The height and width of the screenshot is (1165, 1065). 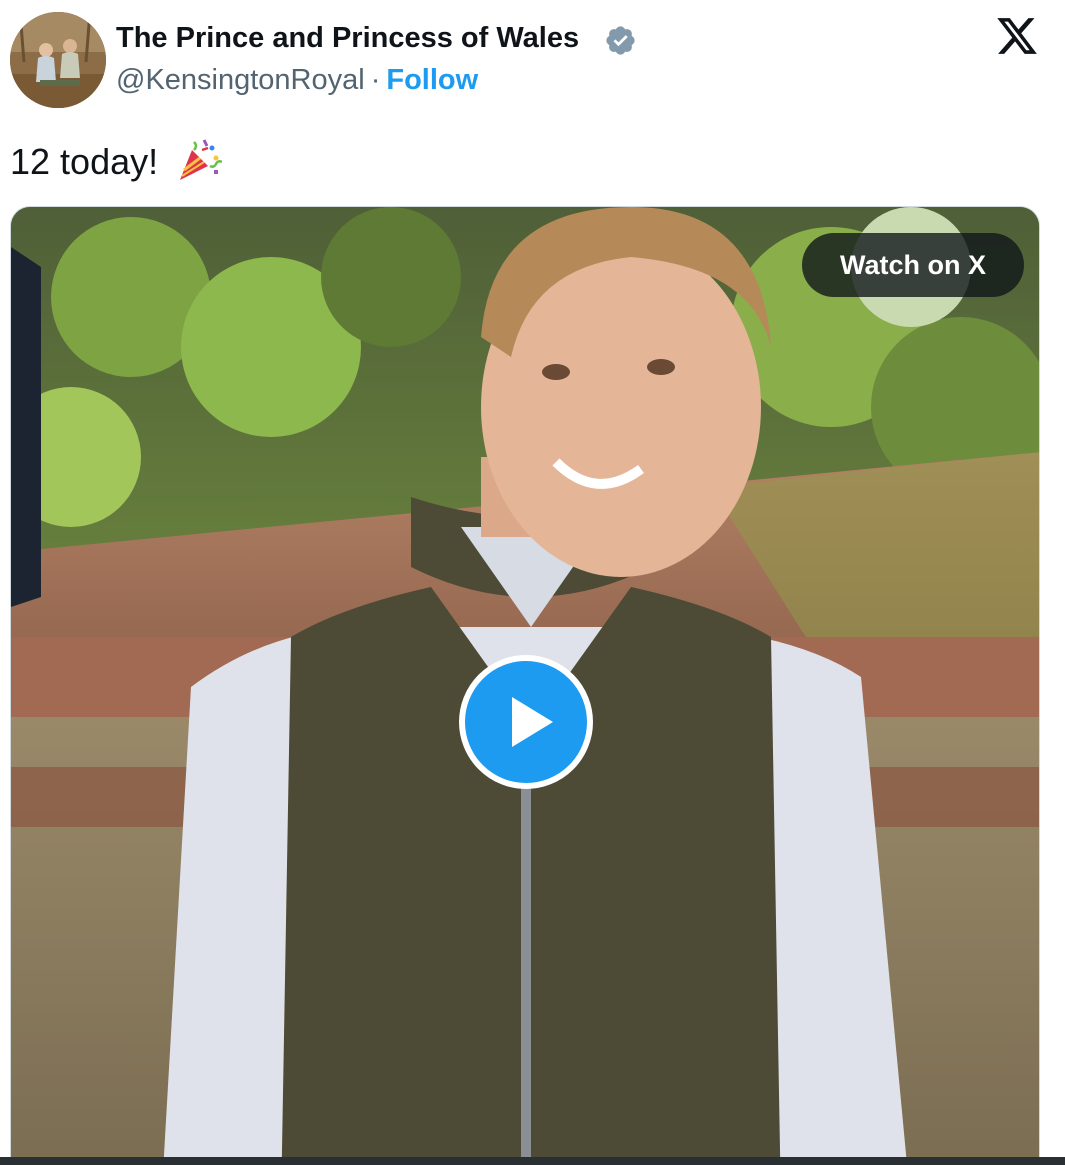 I want to click on bottom-edge, so click(x=532, y=1161).